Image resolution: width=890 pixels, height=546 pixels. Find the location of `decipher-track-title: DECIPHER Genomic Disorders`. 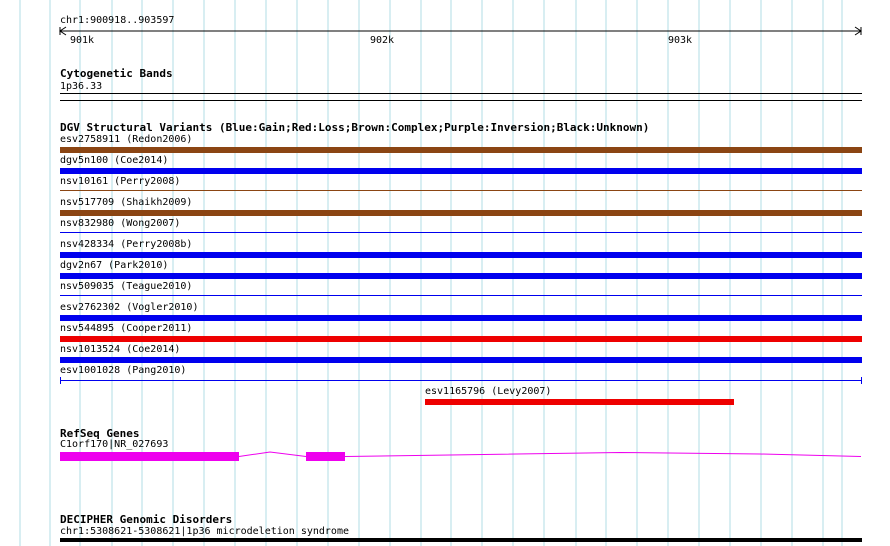

decipher-track-title: DECIPHER Genomic Disorders is located at coordinates (146, 519).